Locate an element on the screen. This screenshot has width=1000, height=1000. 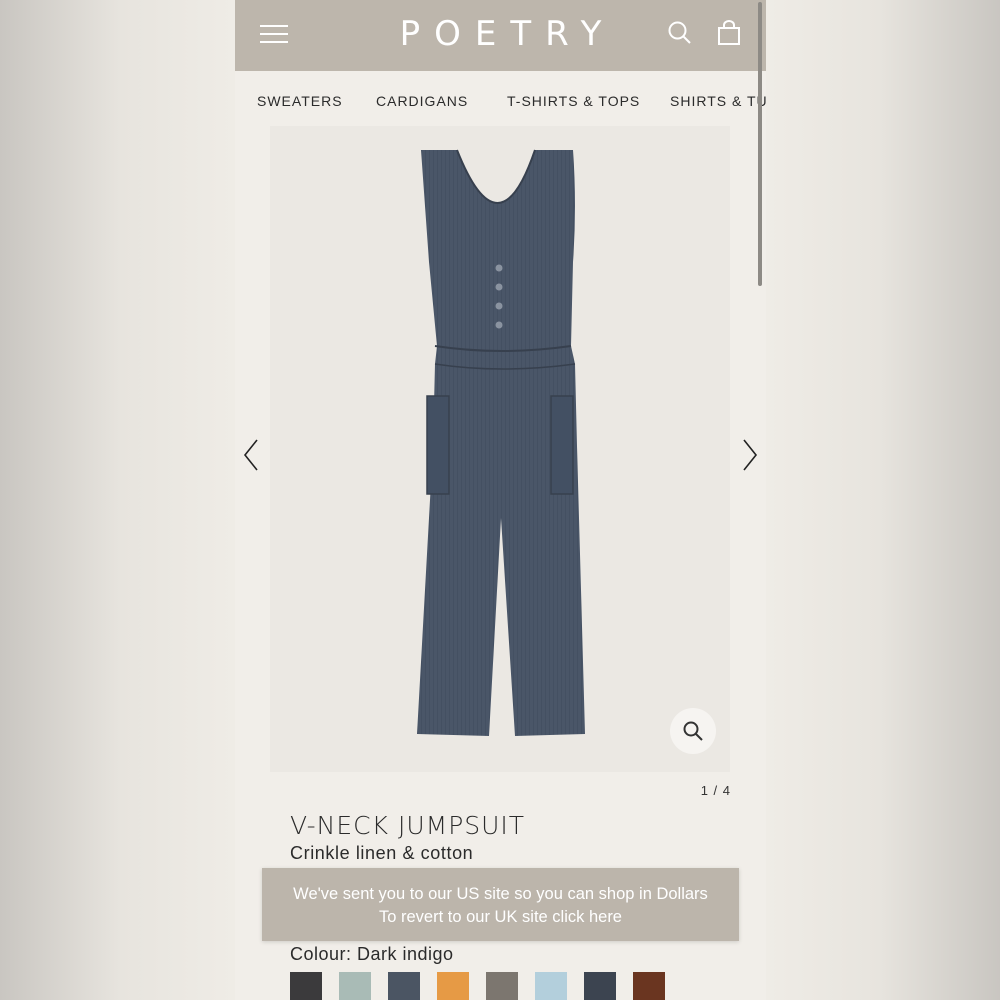
zoom-icon is located at coordinates (693, 731).